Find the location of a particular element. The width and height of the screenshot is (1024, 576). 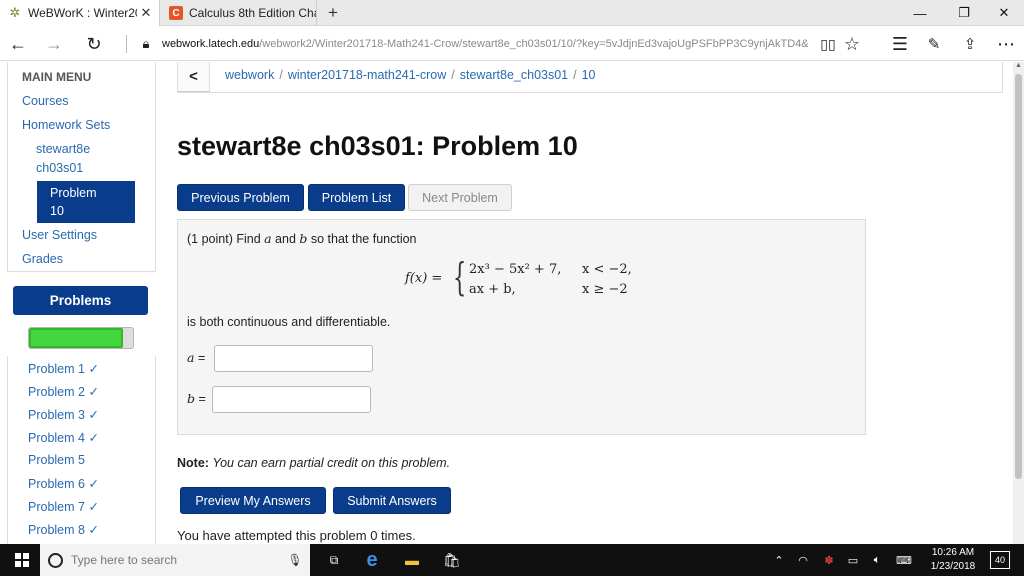

forward-arrow-icon: → is located at coordinates (54, 44).